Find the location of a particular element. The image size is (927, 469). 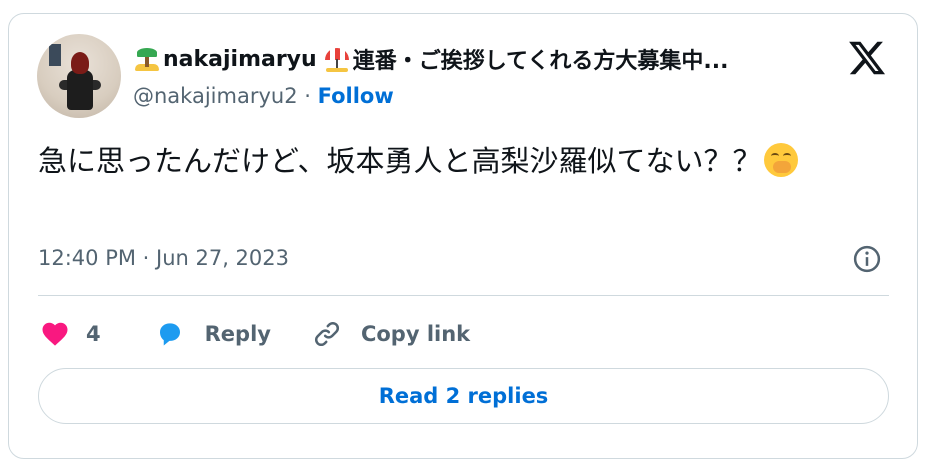

avatar-figure-body is located at coordinates (80, 90).